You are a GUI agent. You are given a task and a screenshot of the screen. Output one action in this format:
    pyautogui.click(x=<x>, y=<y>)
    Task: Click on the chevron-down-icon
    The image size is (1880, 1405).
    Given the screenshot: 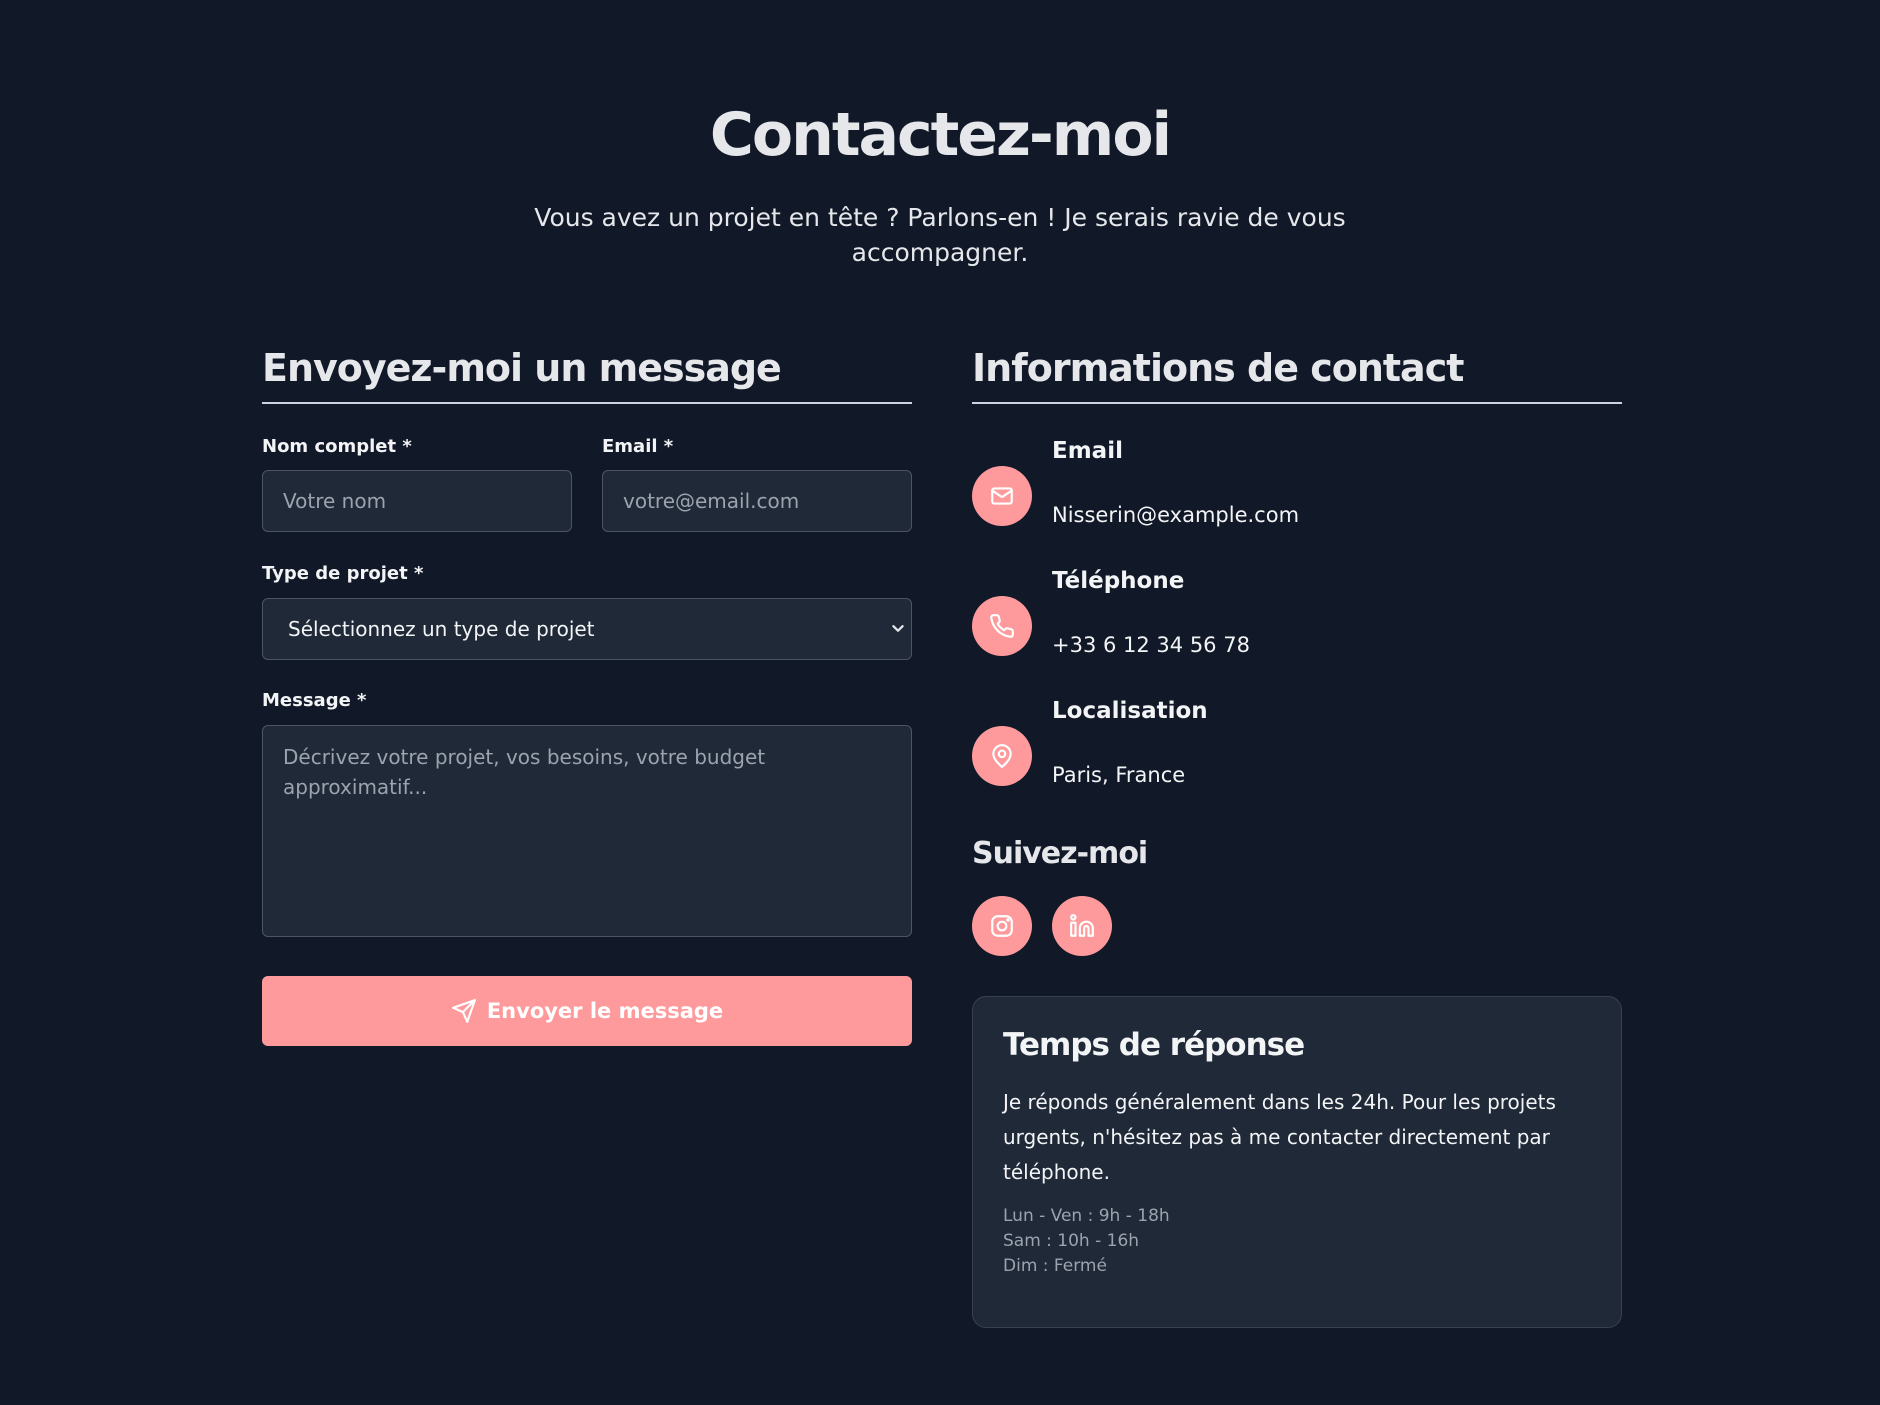 What is the action you would take?
    pyautogui.click(x=898, y=628)
    